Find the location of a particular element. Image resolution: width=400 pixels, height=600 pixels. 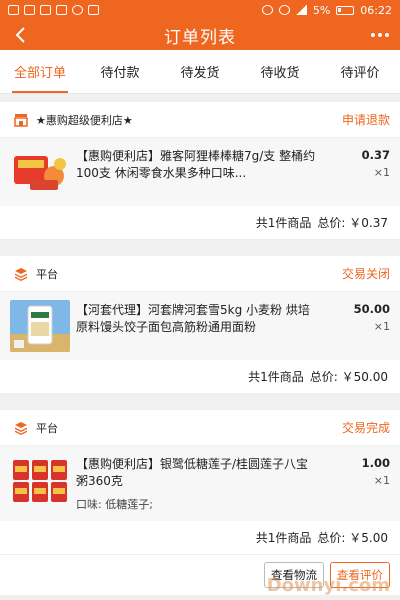

title-bar: 订单列表 is located at coordinates (200, 35).